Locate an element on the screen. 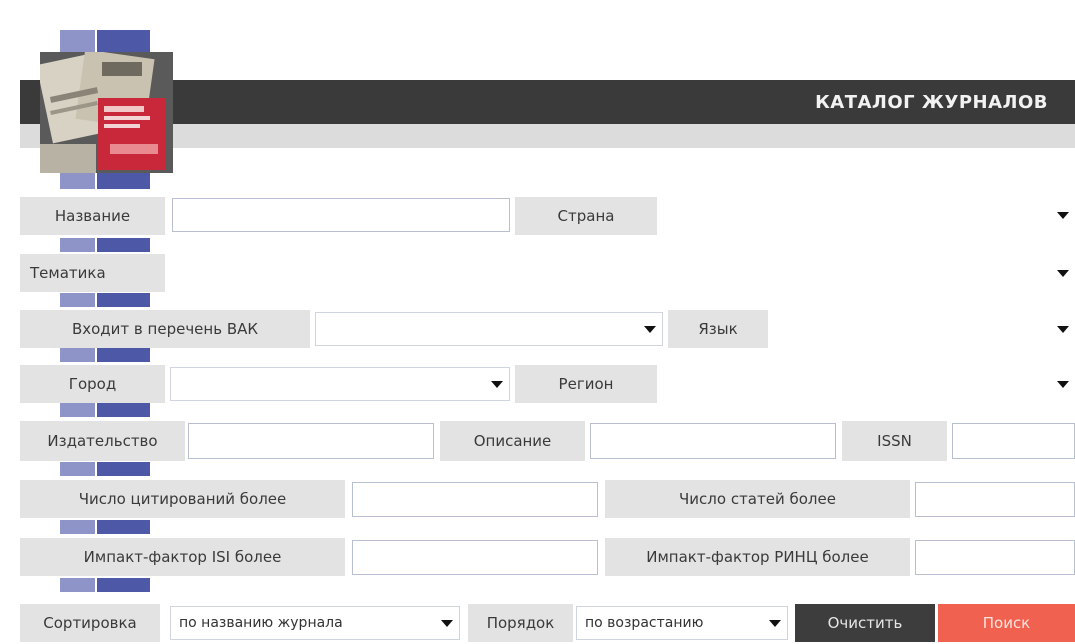 The height and width of the screenshot is (644, 1075). description-label: Описание is located at coordinates (512, 441).